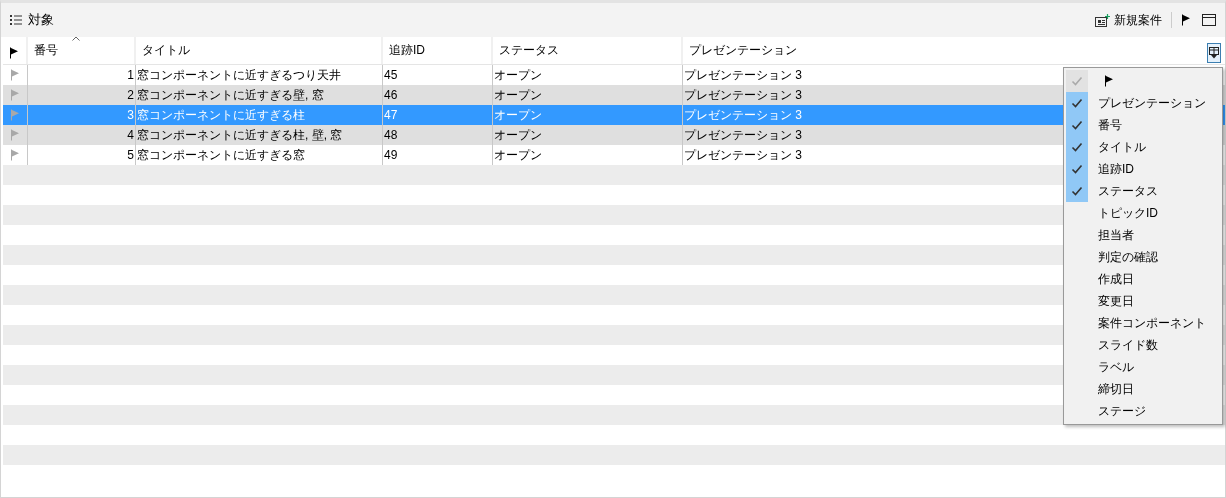  Describe the element at coordinates (82, 50) in the screenshot. I see `column-header: 番号` at that location.